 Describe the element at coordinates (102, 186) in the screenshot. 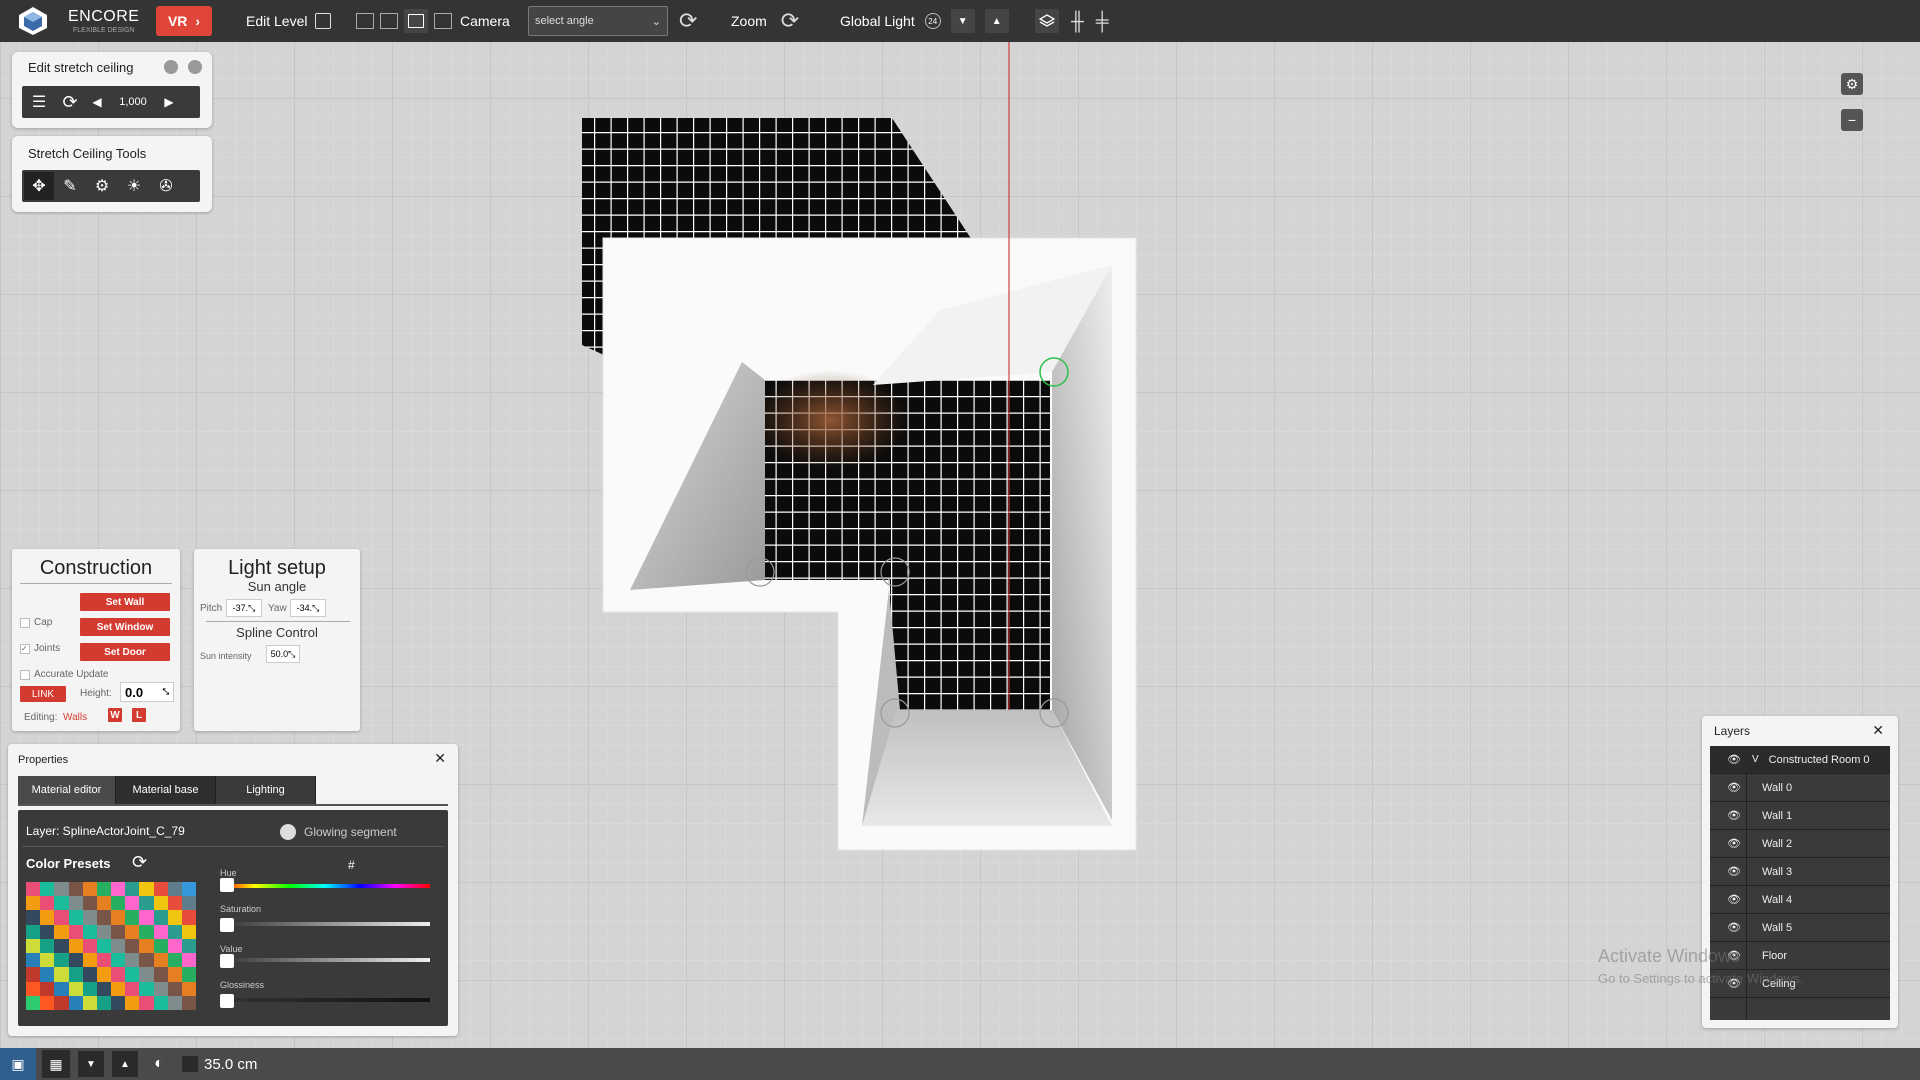

I see `light-points-icon: ⚙` at that location.